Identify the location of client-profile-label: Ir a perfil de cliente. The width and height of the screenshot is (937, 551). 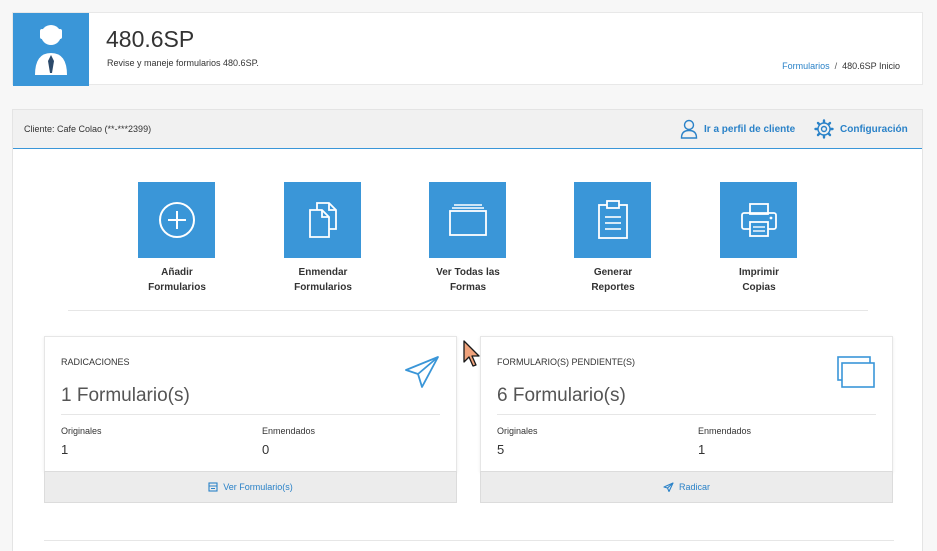
(750, 129).